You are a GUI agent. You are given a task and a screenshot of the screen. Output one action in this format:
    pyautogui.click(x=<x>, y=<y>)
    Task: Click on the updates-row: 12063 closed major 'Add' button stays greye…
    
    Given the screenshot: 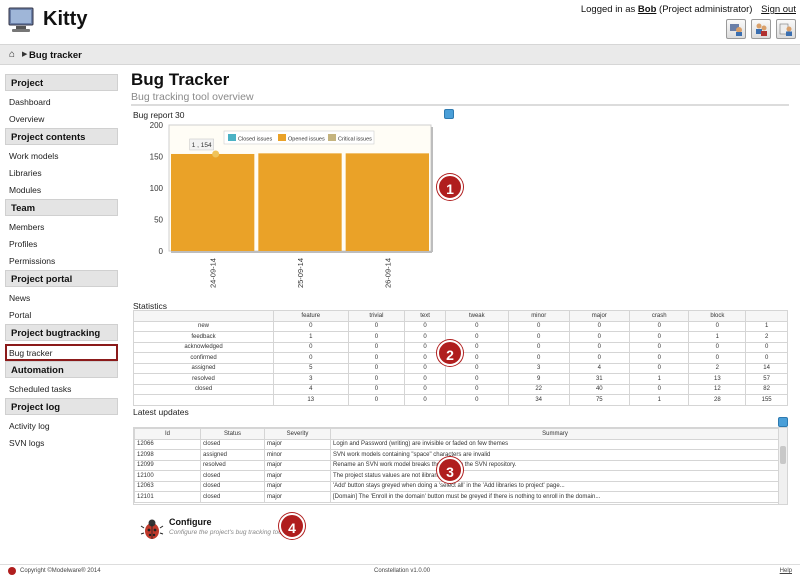 What is the action you would take?
    pyautogui.click(x=457, y=486)
    